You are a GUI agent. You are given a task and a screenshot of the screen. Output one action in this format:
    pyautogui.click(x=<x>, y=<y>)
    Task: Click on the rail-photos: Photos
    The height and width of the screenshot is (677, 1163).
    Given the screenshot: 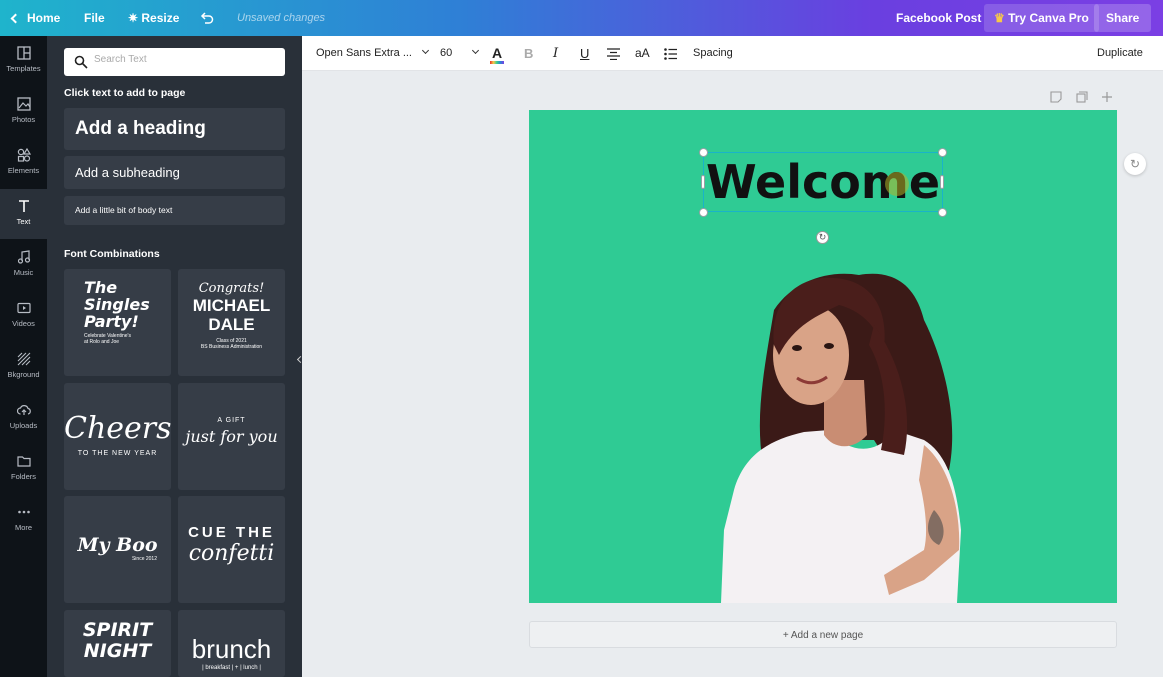 What is the action you would take?
    pyautogui.click(x=23, y=112)
    